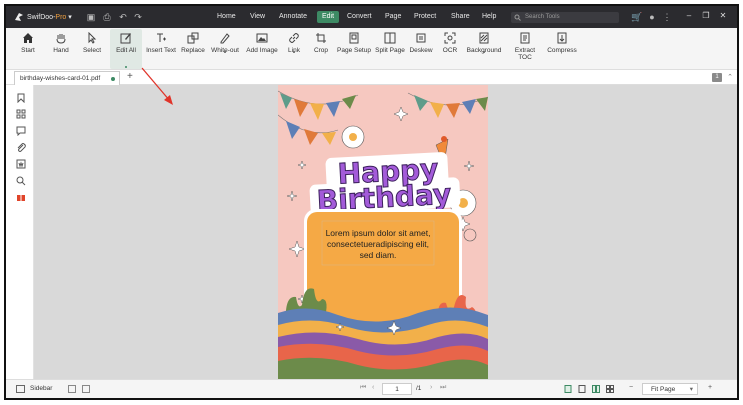  I want to click on tool-label: Hand, so click(61, 50).